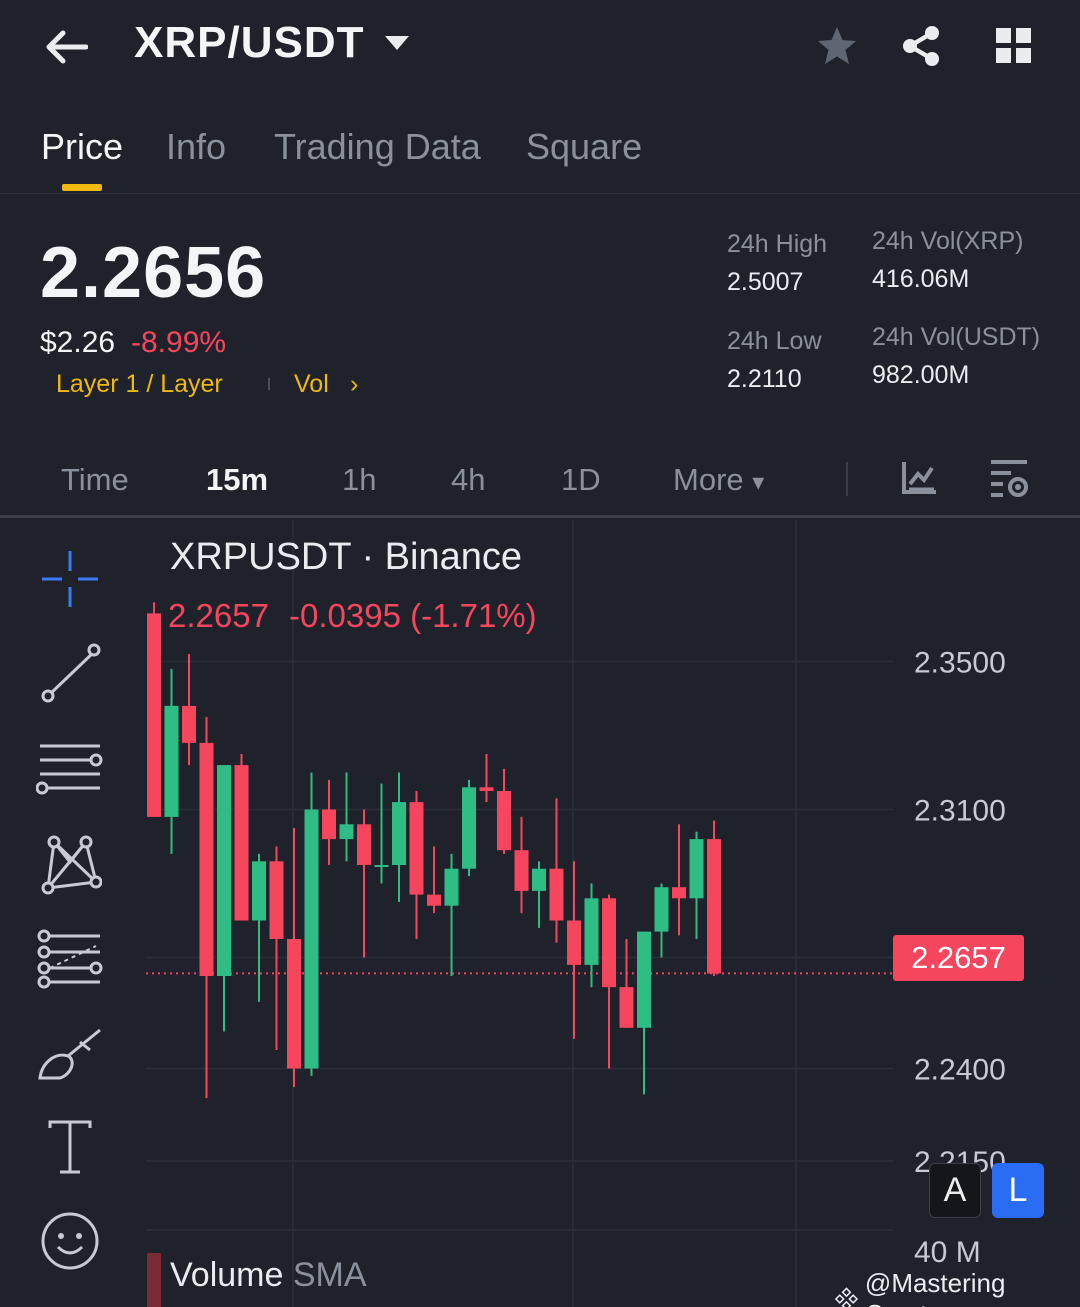 The height and width of the screenshot is (1307, 1080). Describe the element at coordinates (774, 341) in the screenshot. I see `low-label: 24h Low` at that location.